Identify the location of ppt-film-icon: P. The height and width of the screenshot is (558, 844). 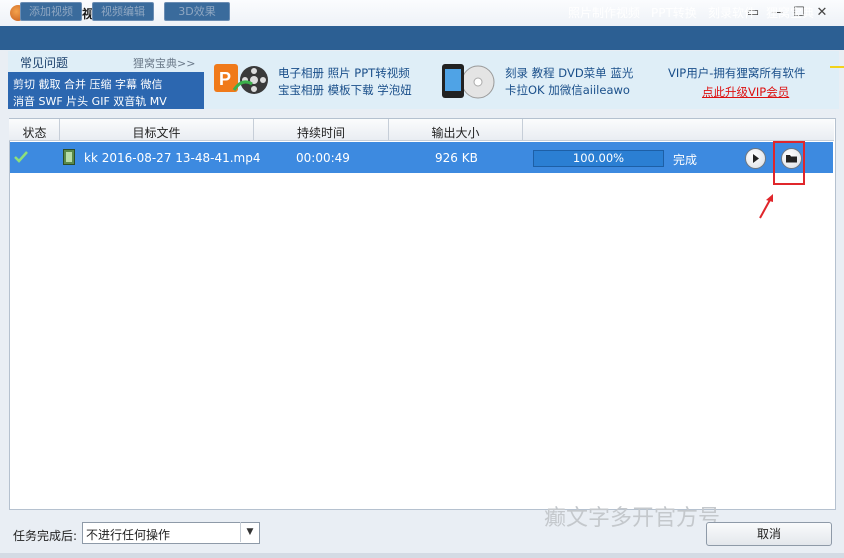
(241, 79).